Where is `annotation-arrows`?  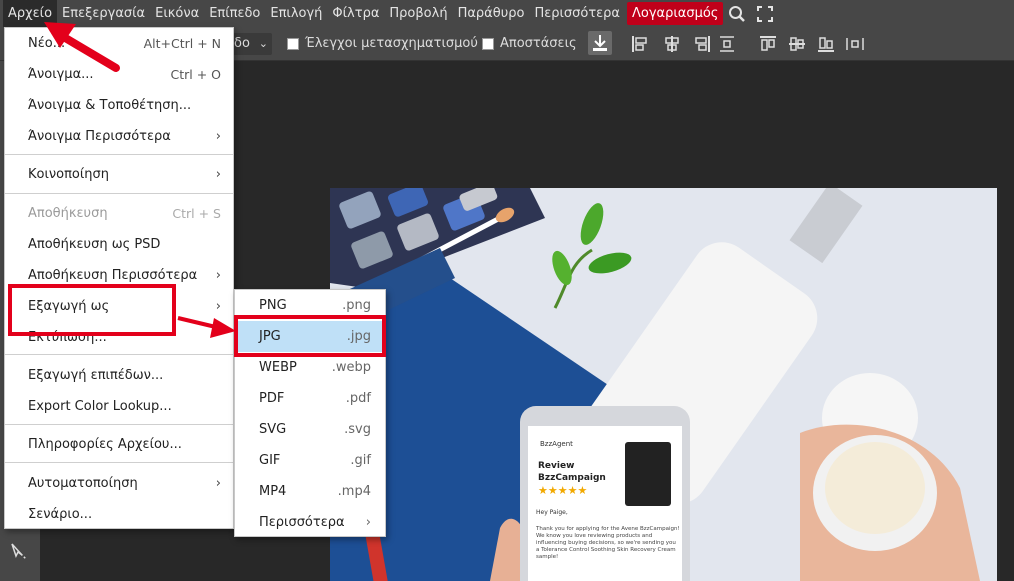
annotation-arrows is located at coordinates (140, 180).